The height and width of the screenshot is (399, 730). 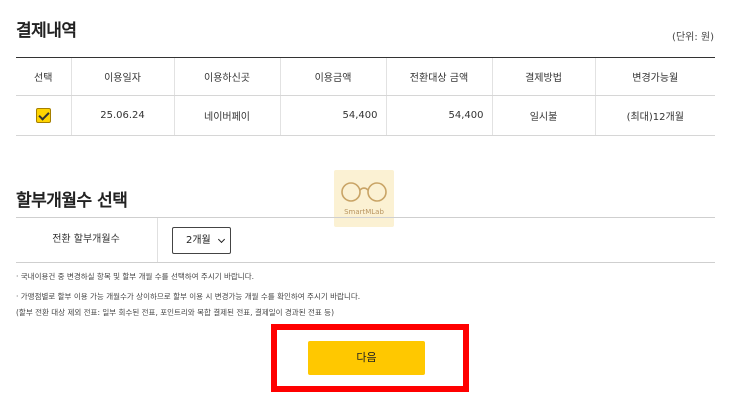 I want to click on column-header-merchant: 이용하신곳, so click(x=226, y=76).